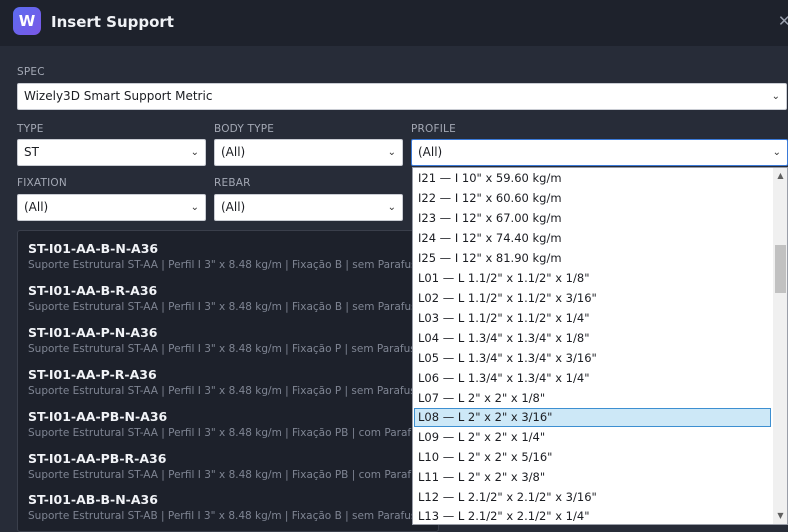 This screenshot has width=788, height=532. Describe the element at coordinates (98, 416) in the screenshot. I see `result-code: ST-I01-AA-PB-N-A36` at that location.